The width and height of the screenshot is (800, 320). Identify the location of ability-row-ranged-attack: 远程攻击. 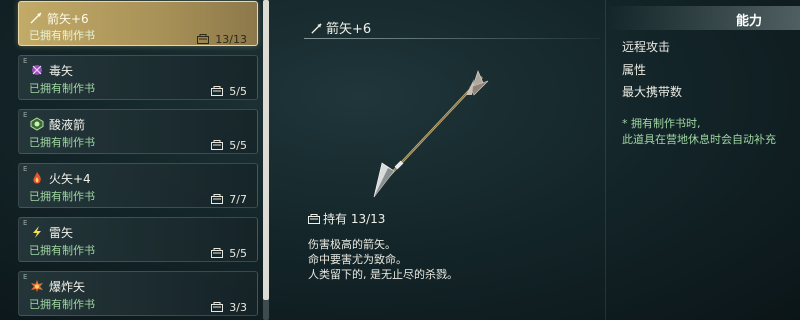
(646, 47).